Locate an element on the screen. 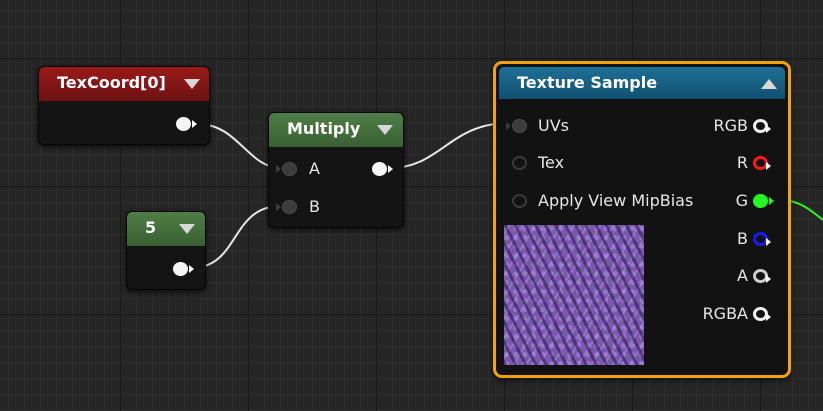 This screenshot has height=411, width=823. rgb-output-pin is located at coordinates (762, 126).